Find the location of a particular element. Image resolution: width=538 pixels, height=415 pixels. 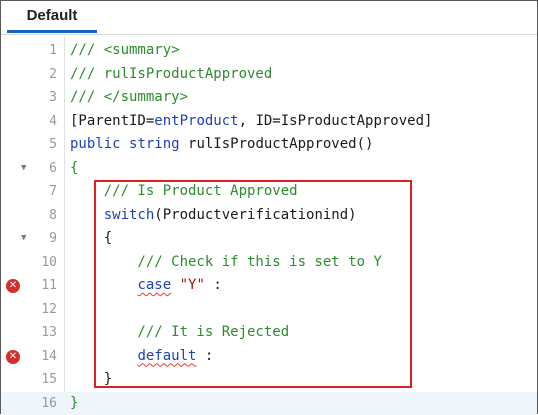

code-token: (Productverificationind) is located at coordinates (255, 214).